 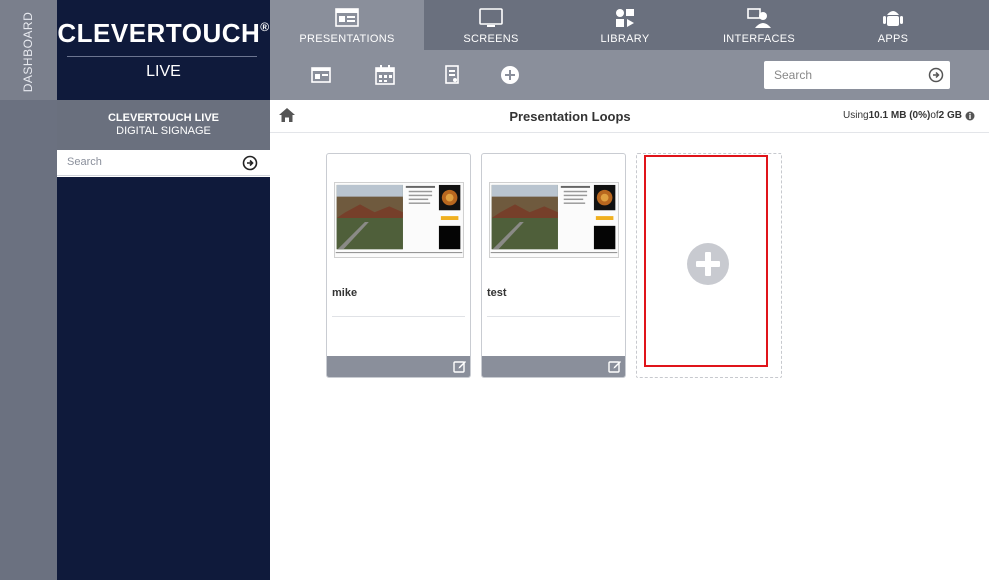 I want to click on dashboard-tab: DASHBOARD, so click(x=28, y=50).